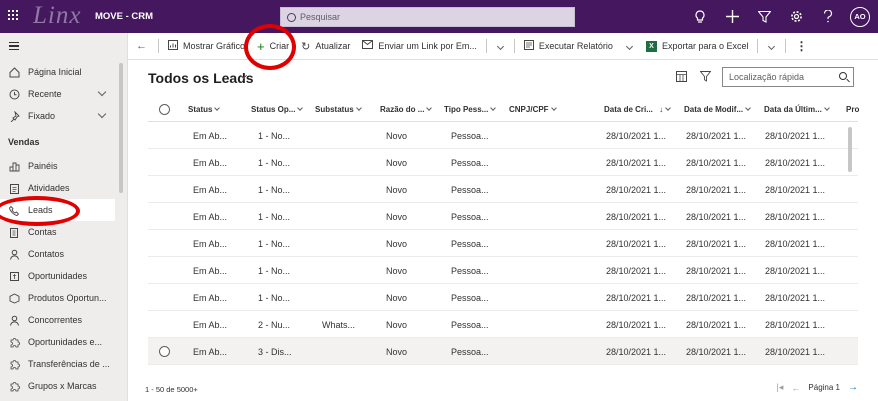  I want to click on edit-columns-icon, so click(681, 78).